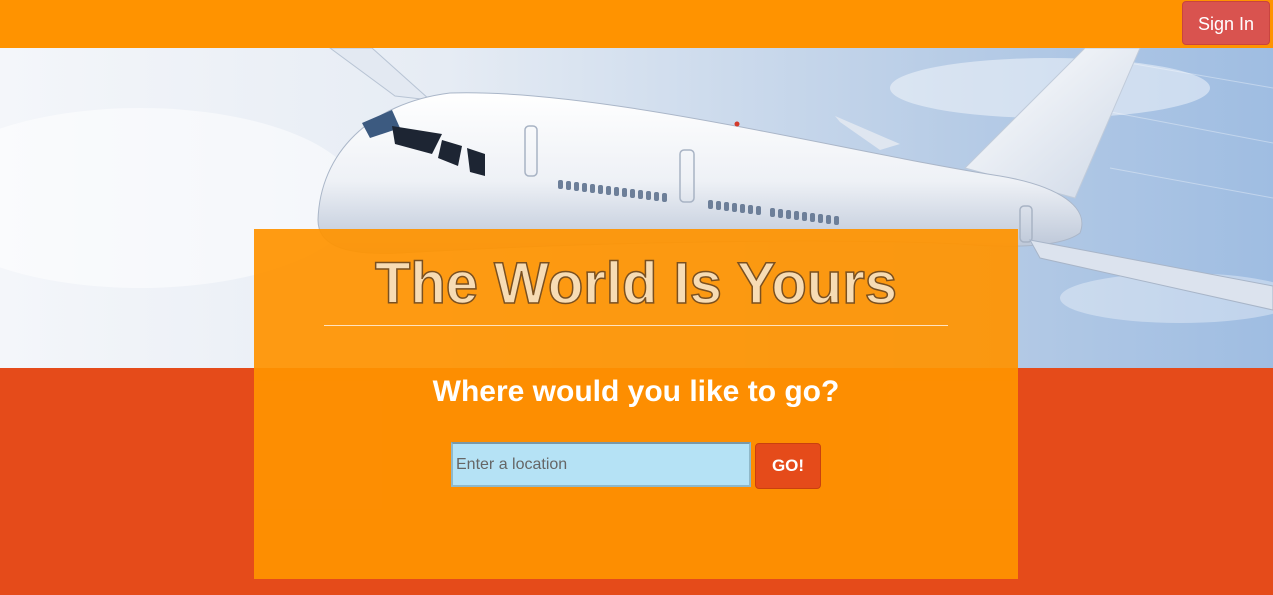 The height and width of the screenshot is (595, 1273). What do you see at coordinates (636, 325) in the screenshot?
I see `title-divider` at bounding box center [636, 325].